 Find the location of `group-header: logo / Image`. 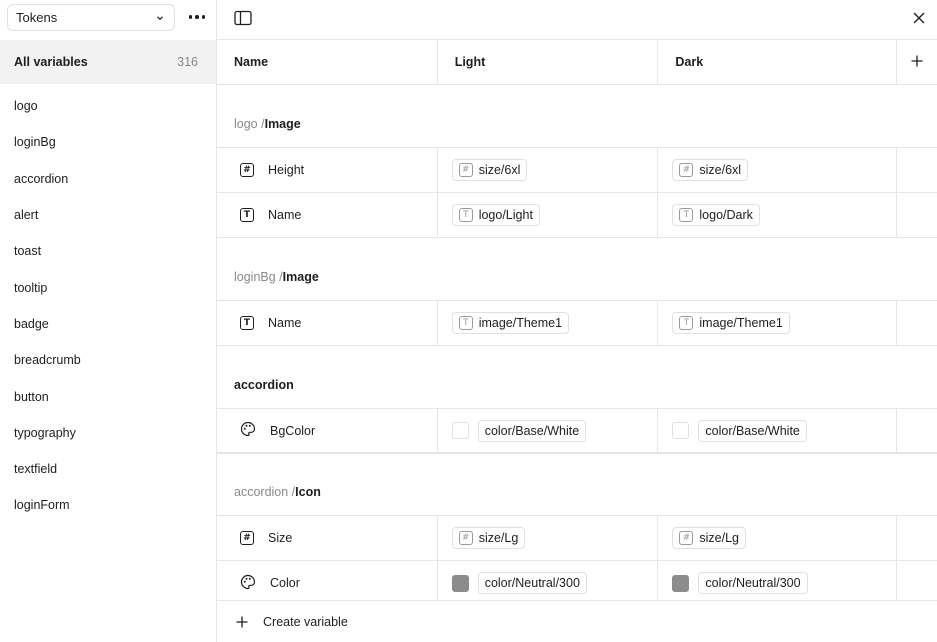

group-header: logo / Image is located at coordinates (577, 116).